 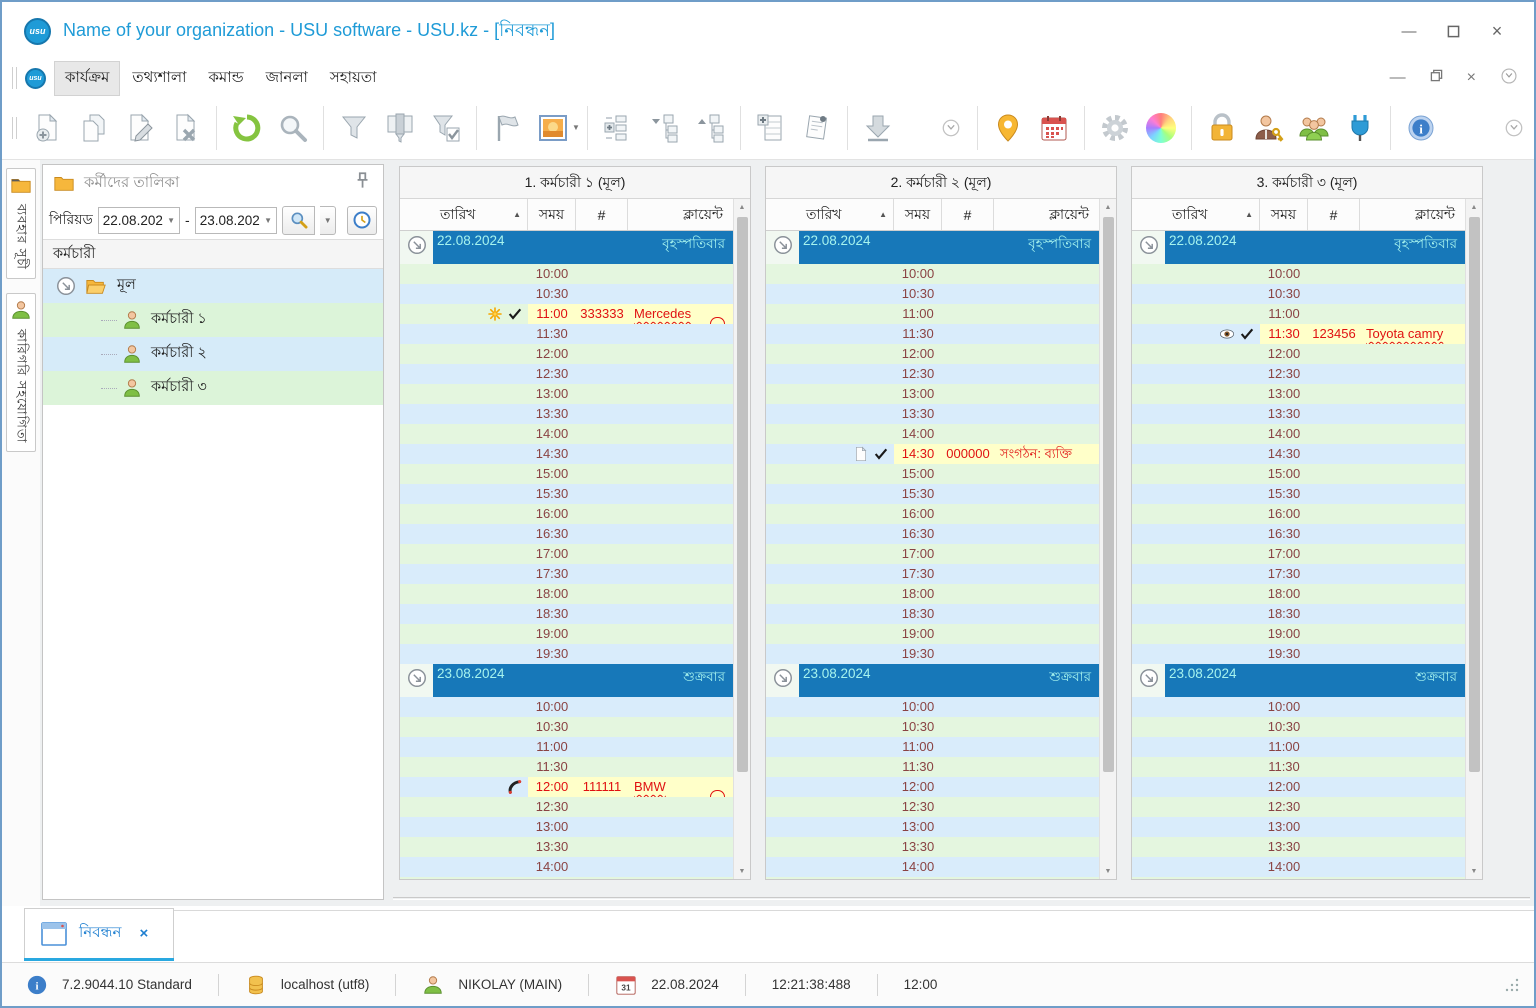 What do you see at coordinates (1161, 128) in the screenshot?
I see `color-palette-icon` at bounding box center [1161, 128].